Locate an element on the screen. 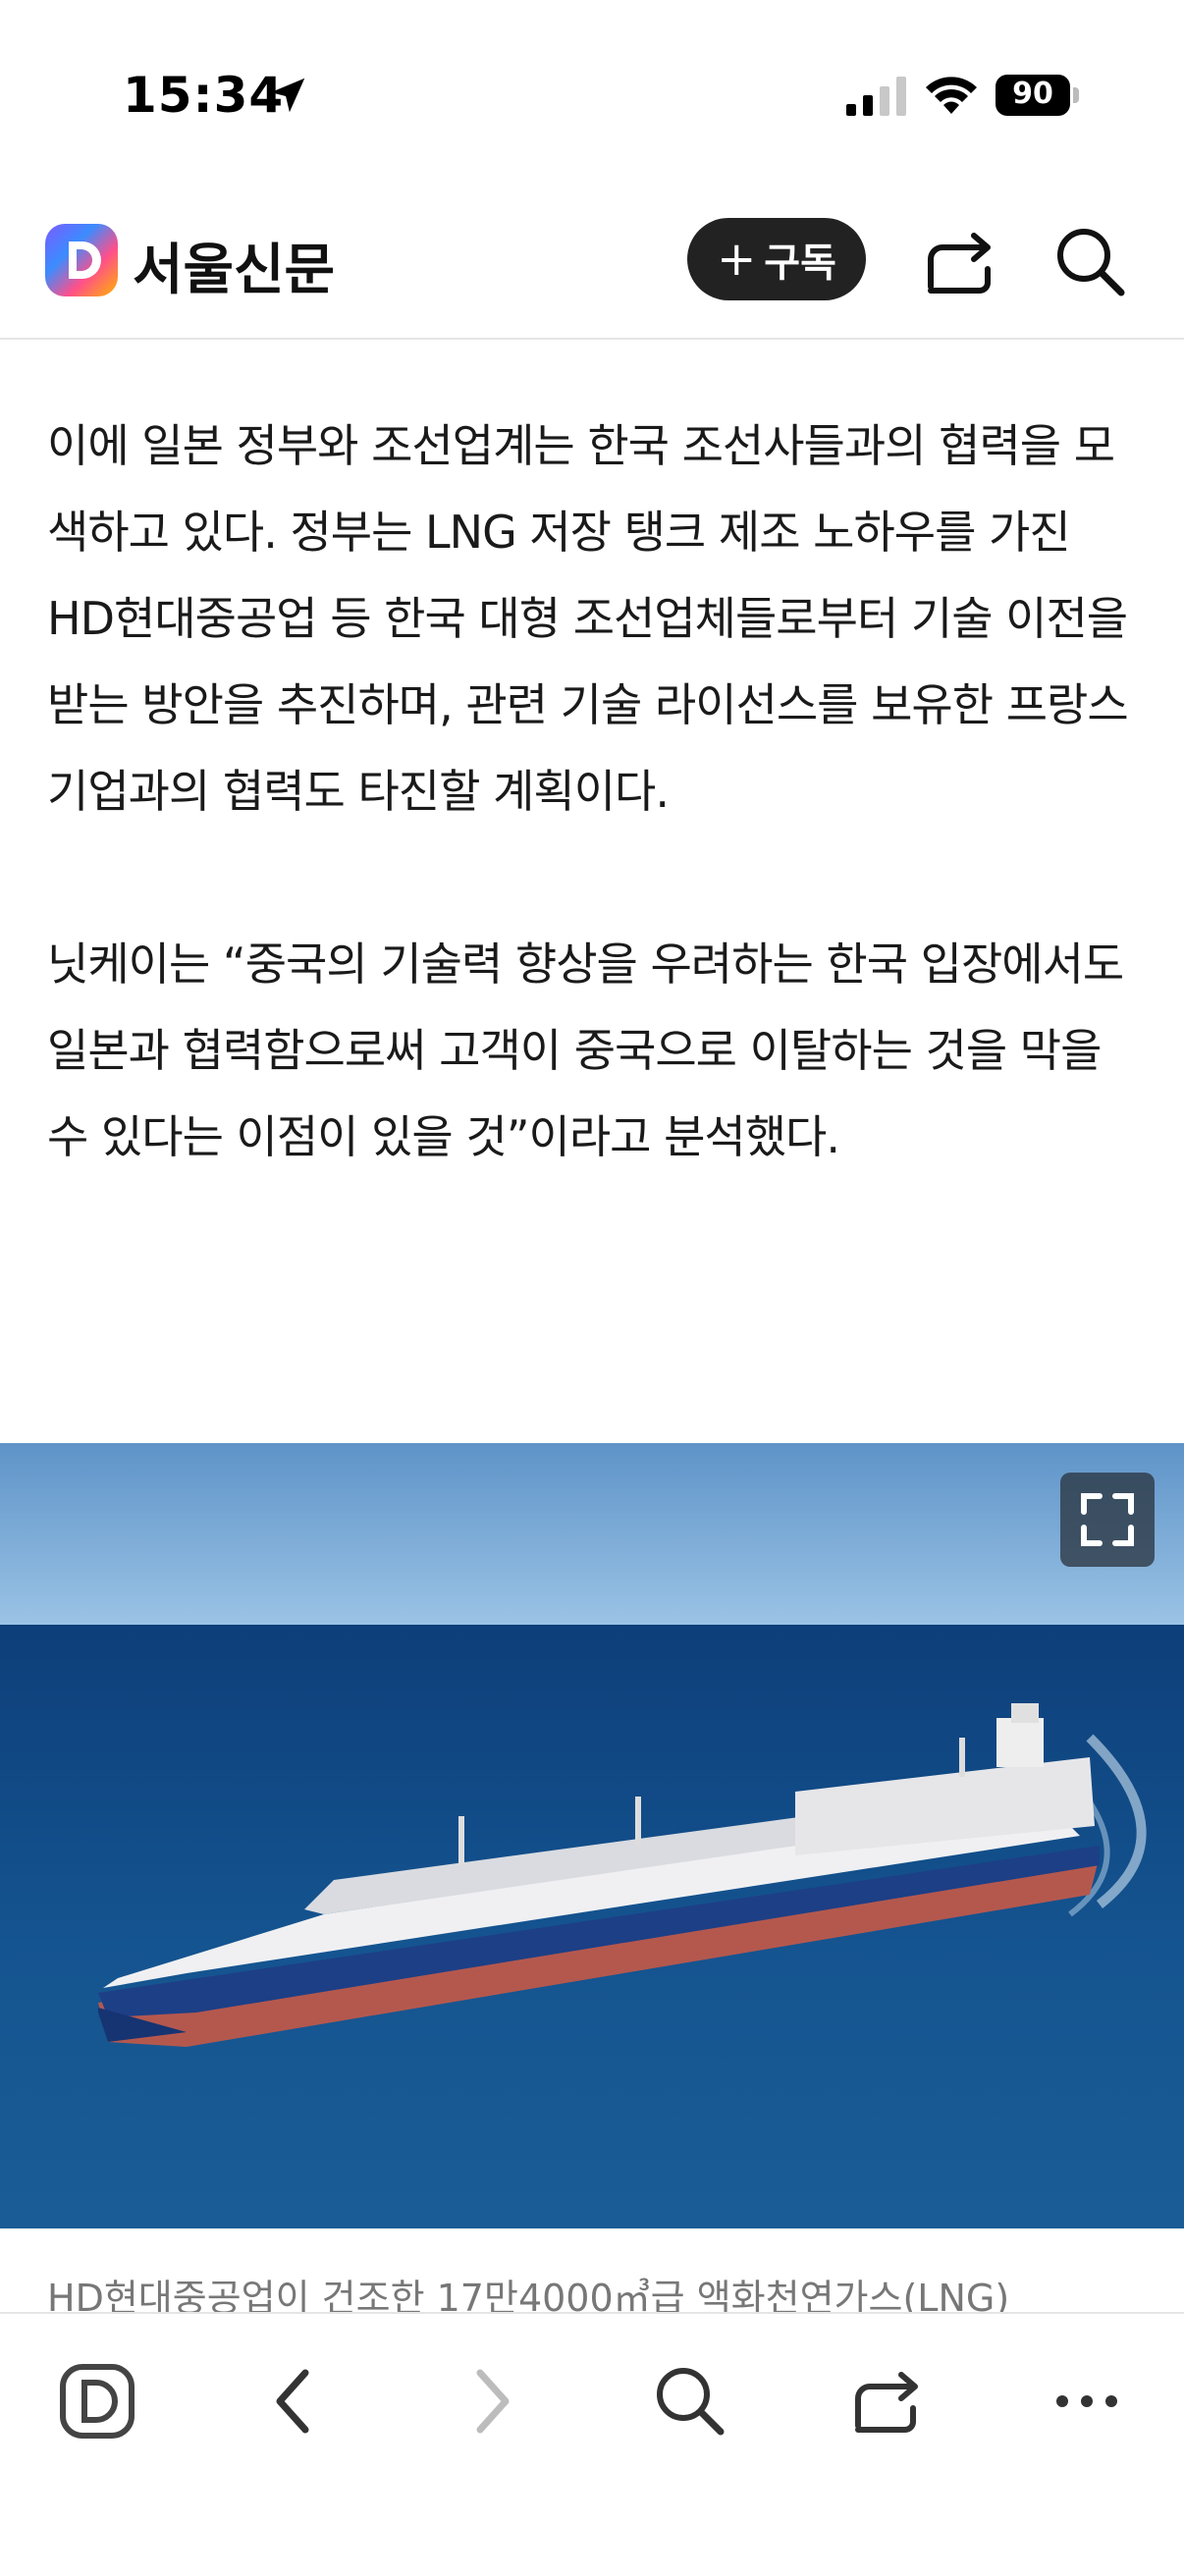  daum-d-logo is located at coordinates (81, 260).